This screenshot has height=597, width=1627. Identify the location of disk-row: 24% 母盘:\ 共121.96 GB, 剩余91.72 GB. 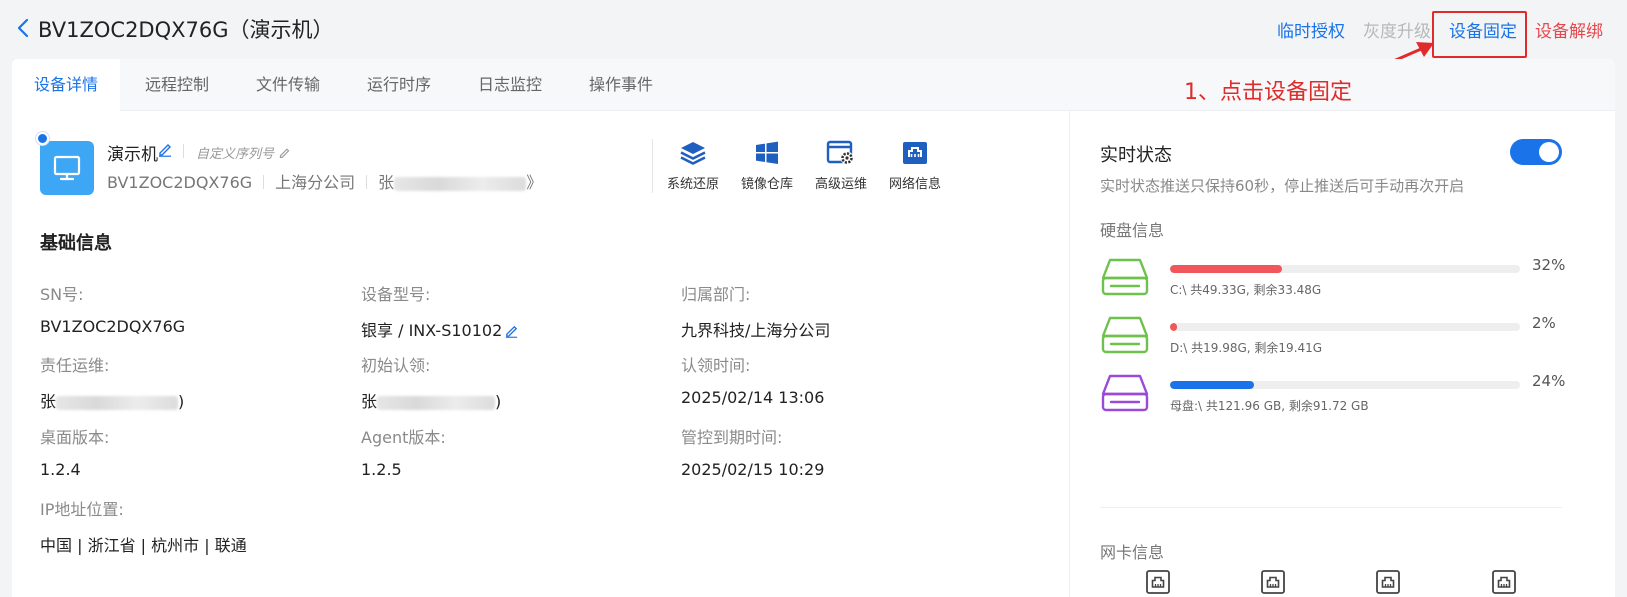
(1350, 397).